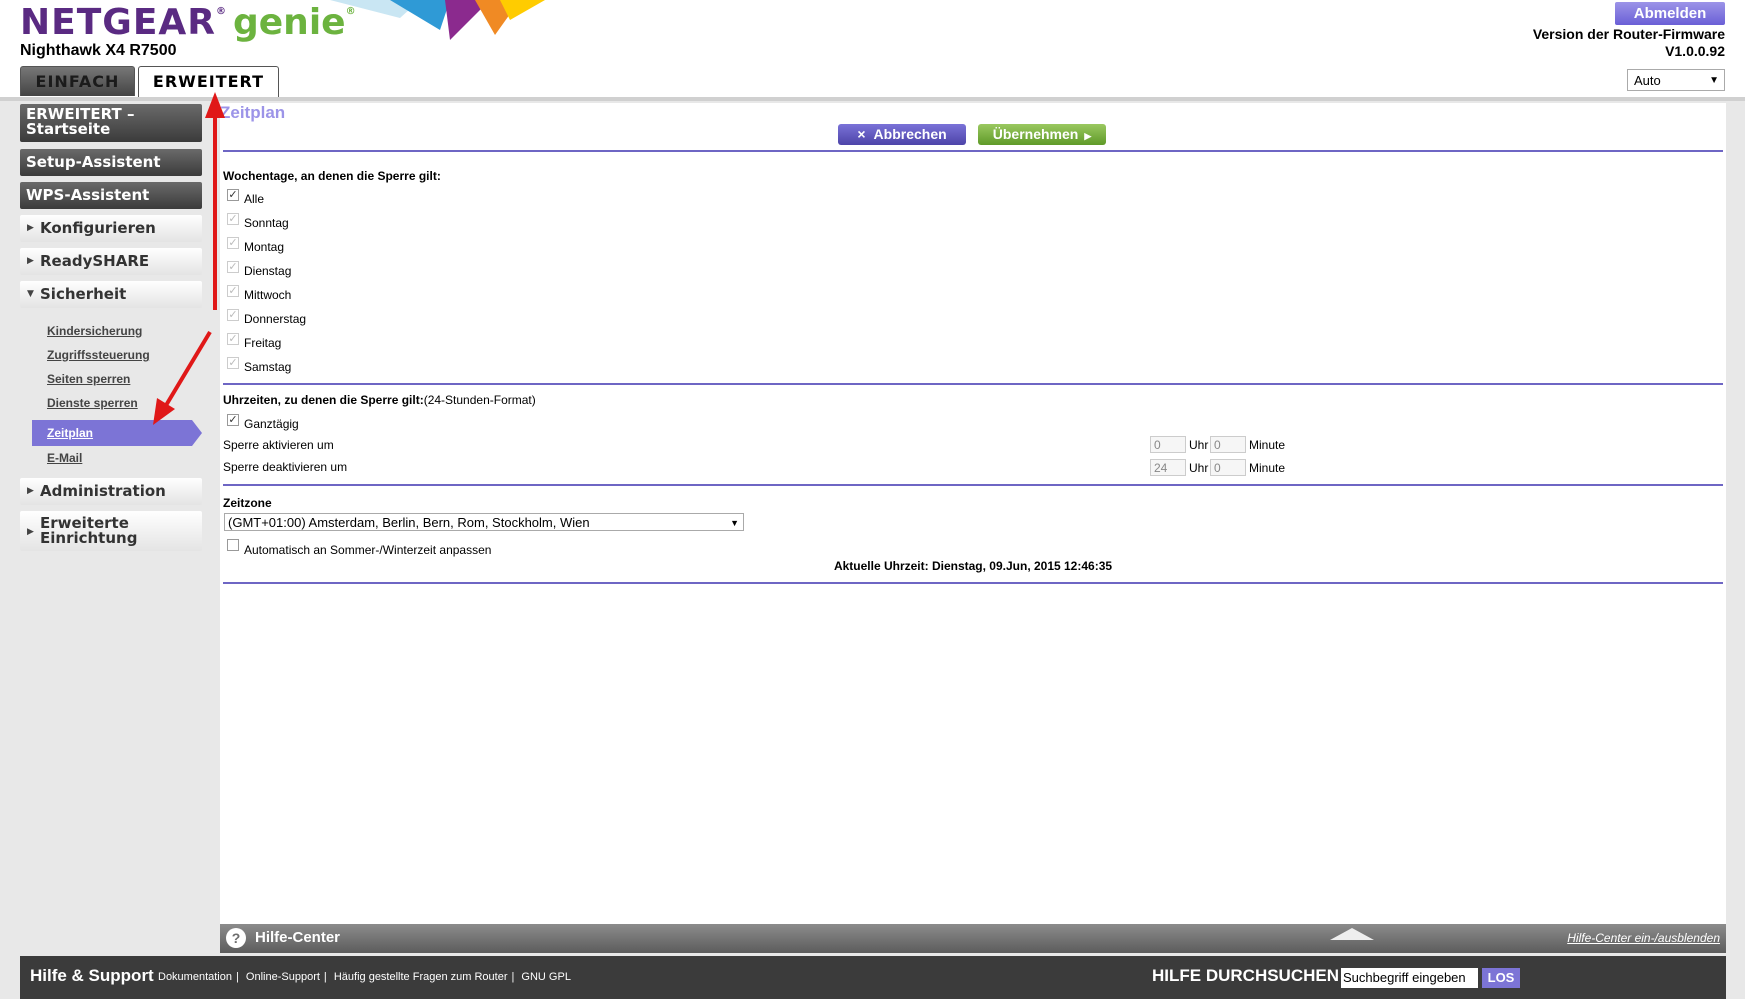  Describe the element at coordinates (118, 22) in the screenshot. I see `brand-name: NETGEAR` at that location.